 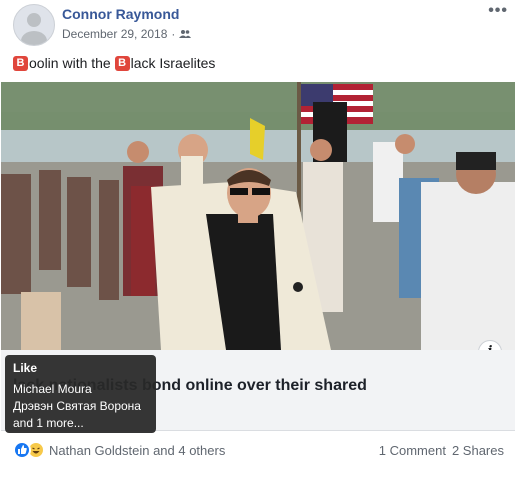 I want to click on reaction-names: Nathan Goldstein and 4 others, so click(x=137, y=450).